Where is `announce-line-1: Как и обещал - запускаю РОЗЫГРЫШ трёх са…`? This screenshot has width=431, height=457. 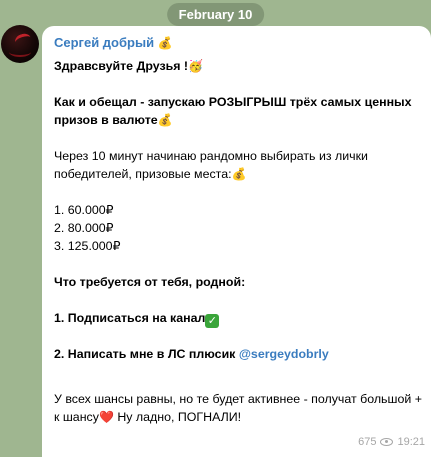 announce-line-1: Как и обещал - запускаю РОЗЫГРЫШ трёх са… is located at coordinates (233, 102).